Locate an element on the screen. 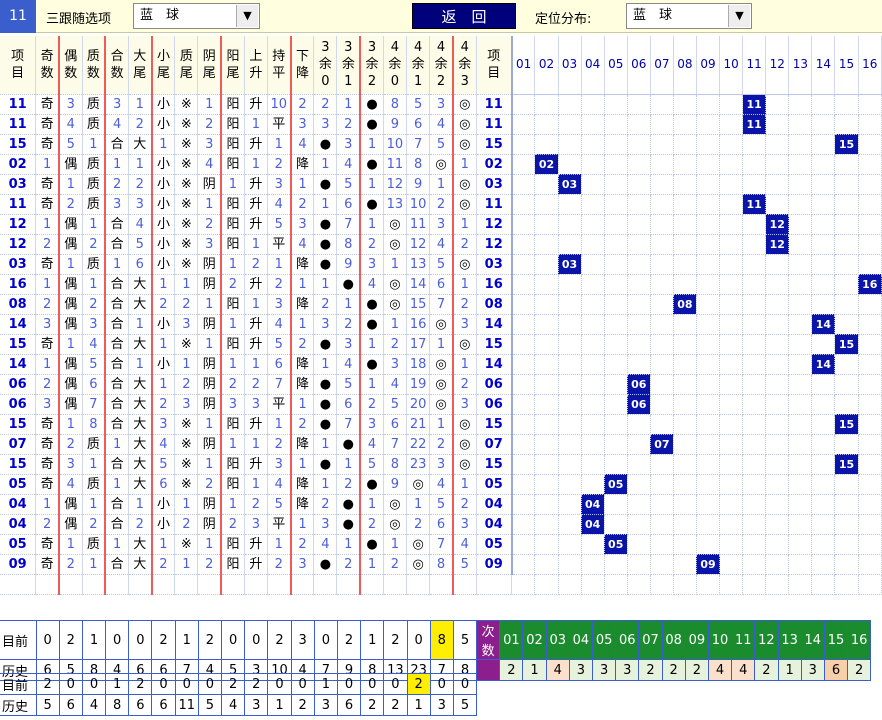 The width and height of the screenshot is (882, 720). row-id: 11 is located at coordinates (18, 104).